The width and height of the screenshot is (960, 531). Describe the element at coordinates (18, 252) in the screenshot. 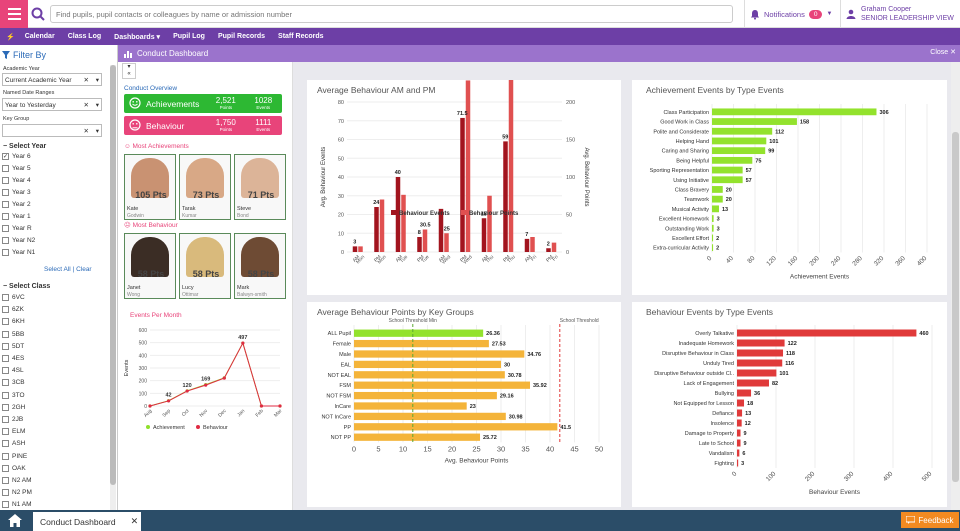

I see `year-checkbox: Year N1` at that location.